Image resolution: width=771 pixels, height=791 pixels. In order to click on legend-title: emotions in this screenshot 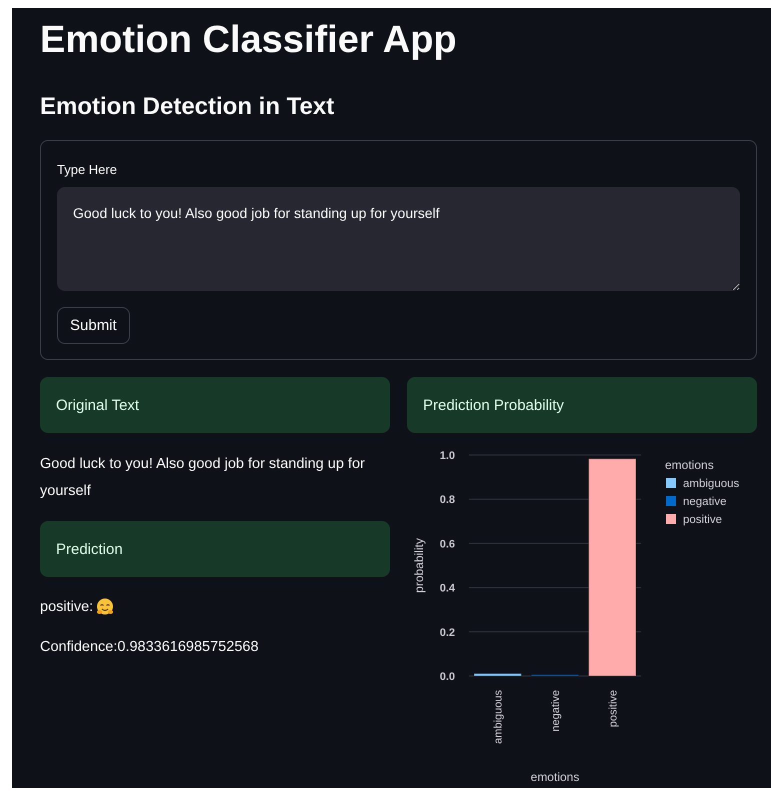, I will do `click(689, 465)`.